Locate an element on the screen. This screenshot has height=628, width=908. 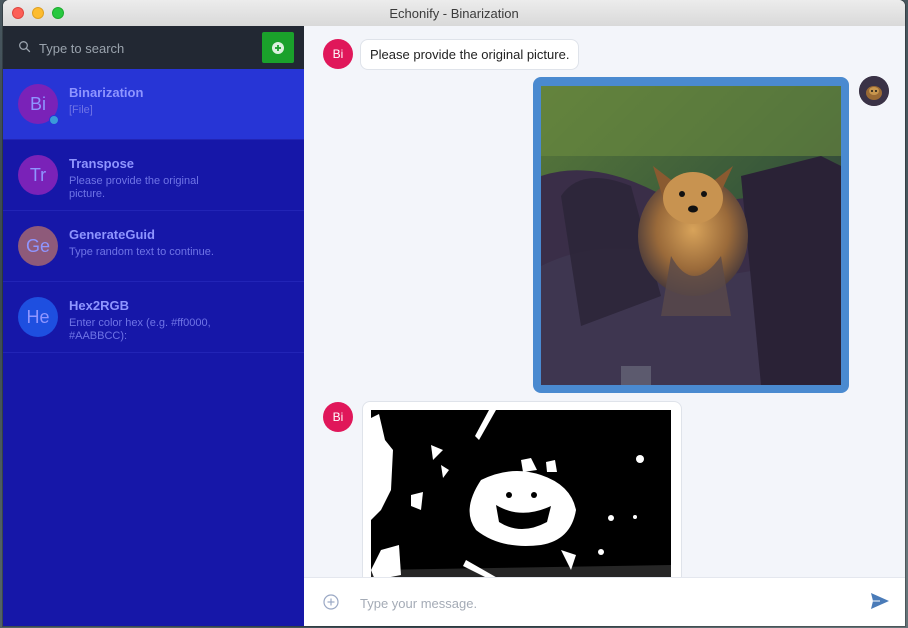
image-message-bubble is located at coordinates (522, 502).